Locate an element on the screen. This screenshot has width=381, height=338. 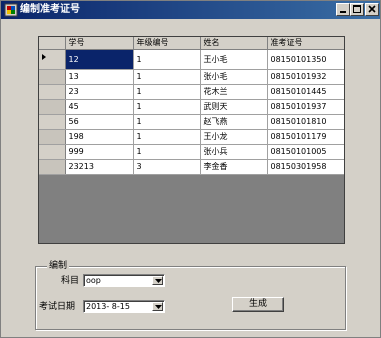
exam-date-dropdown-button is located at coordinates (157, 306).